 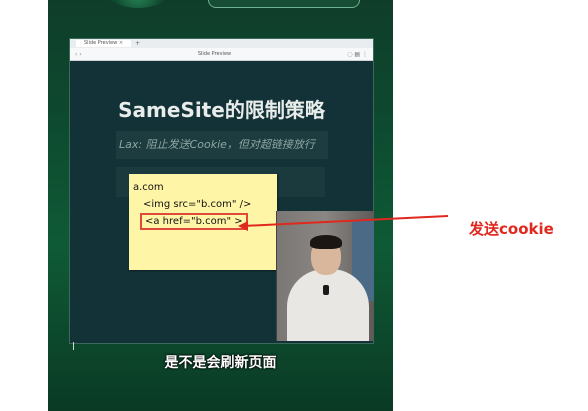 What do you see at coordinates (326, 242) in the screenshot?
I see `presenter-hair` at bounding box center [326, 242].